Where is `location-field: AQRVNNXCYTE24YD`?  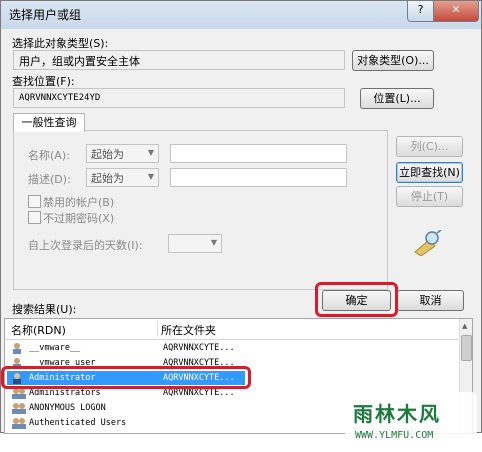 location-field: AQRVNNXCYTE24YD is located at coordinates (179, 98).